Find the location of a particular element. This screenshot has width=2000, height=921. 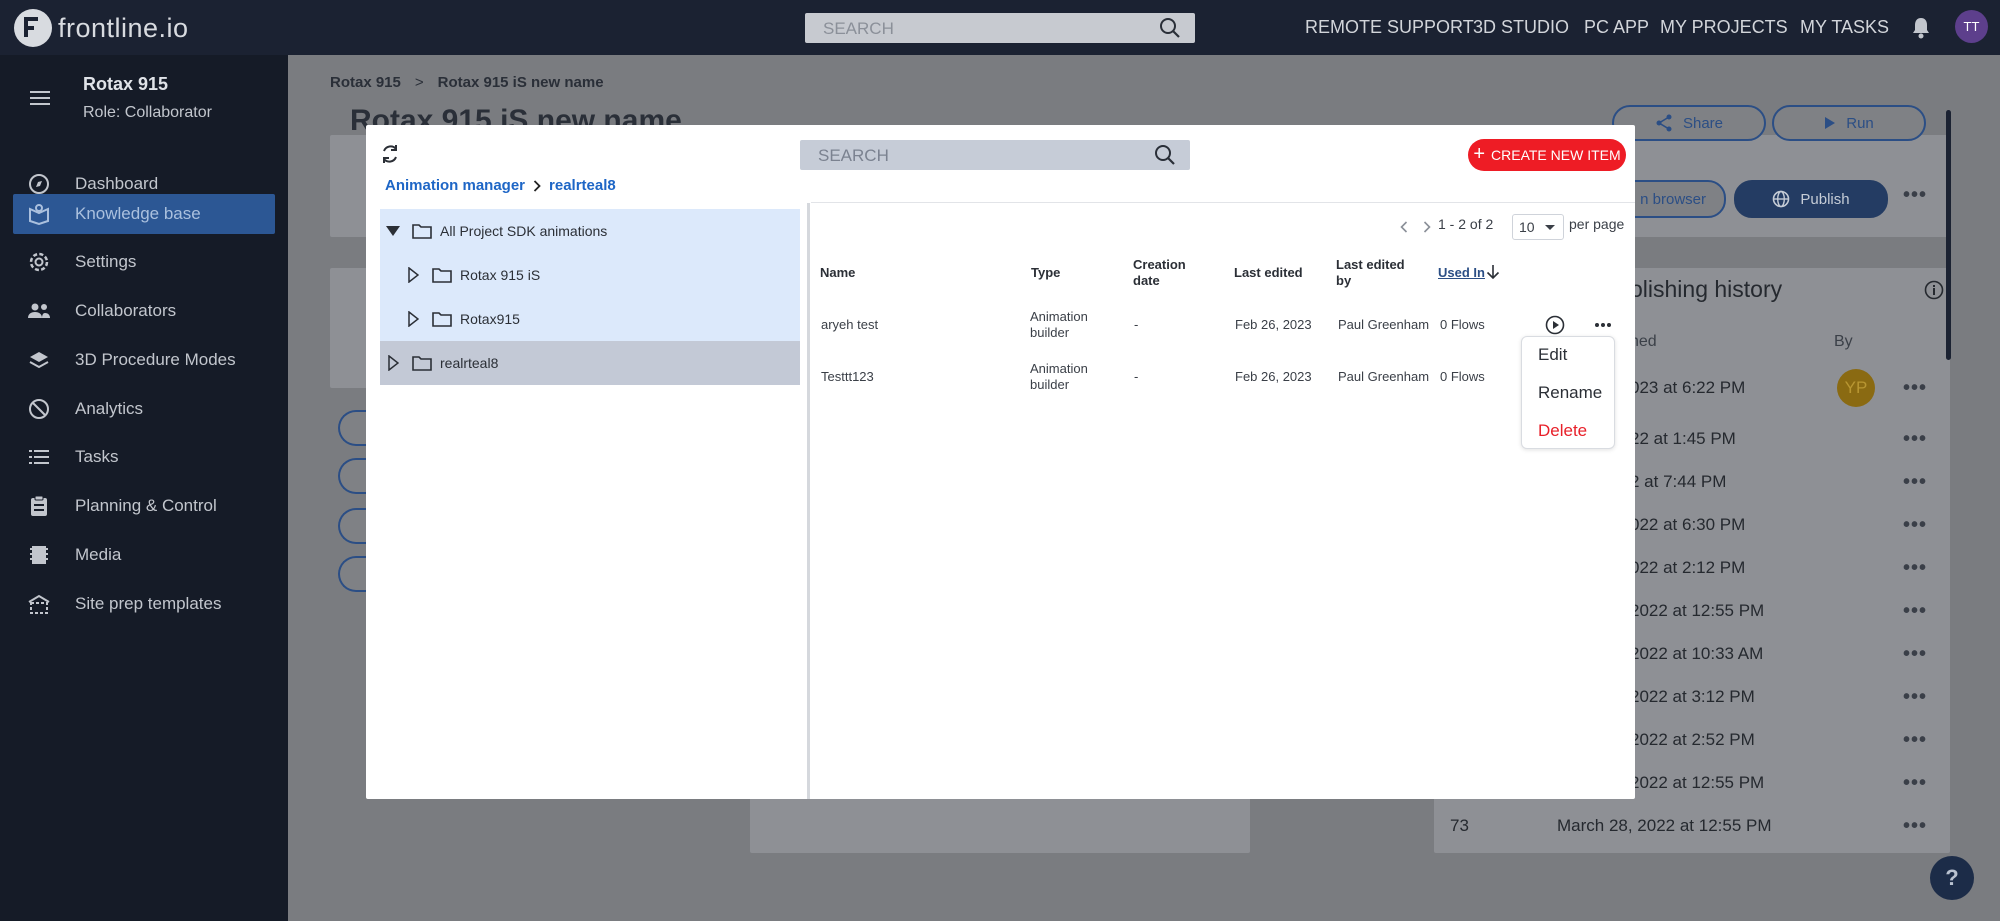

caret-down-icon is located at coordinates (393, 231).